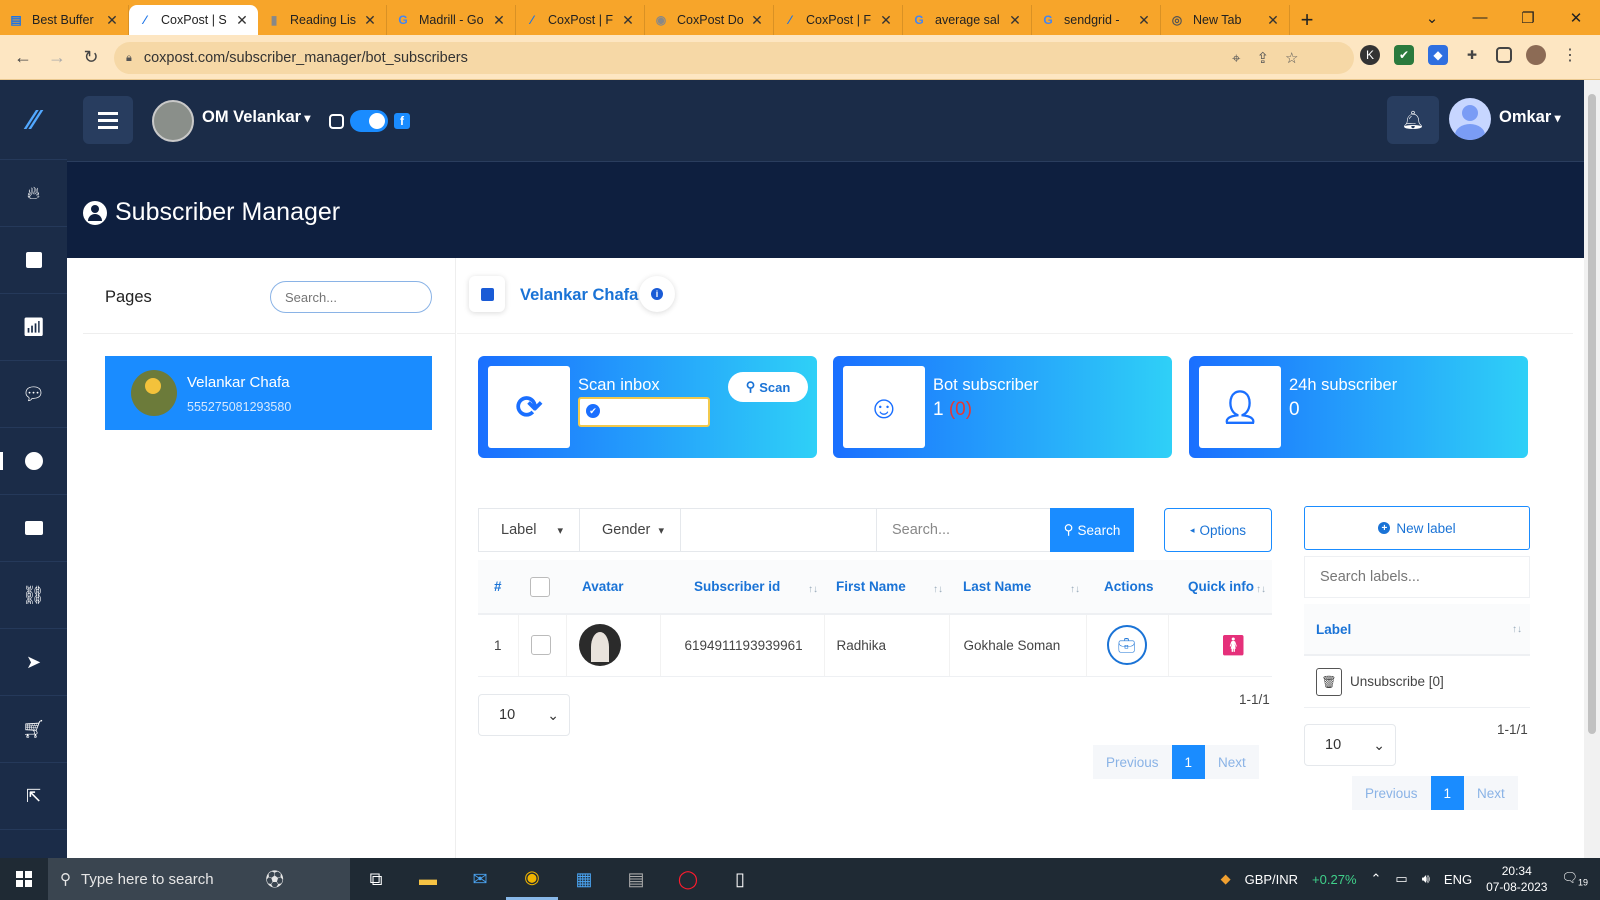  Describe the element at coordinates (967, 20) in the screenshot. I see `tab-average-salary: Gaverage sal ✕` at that location.